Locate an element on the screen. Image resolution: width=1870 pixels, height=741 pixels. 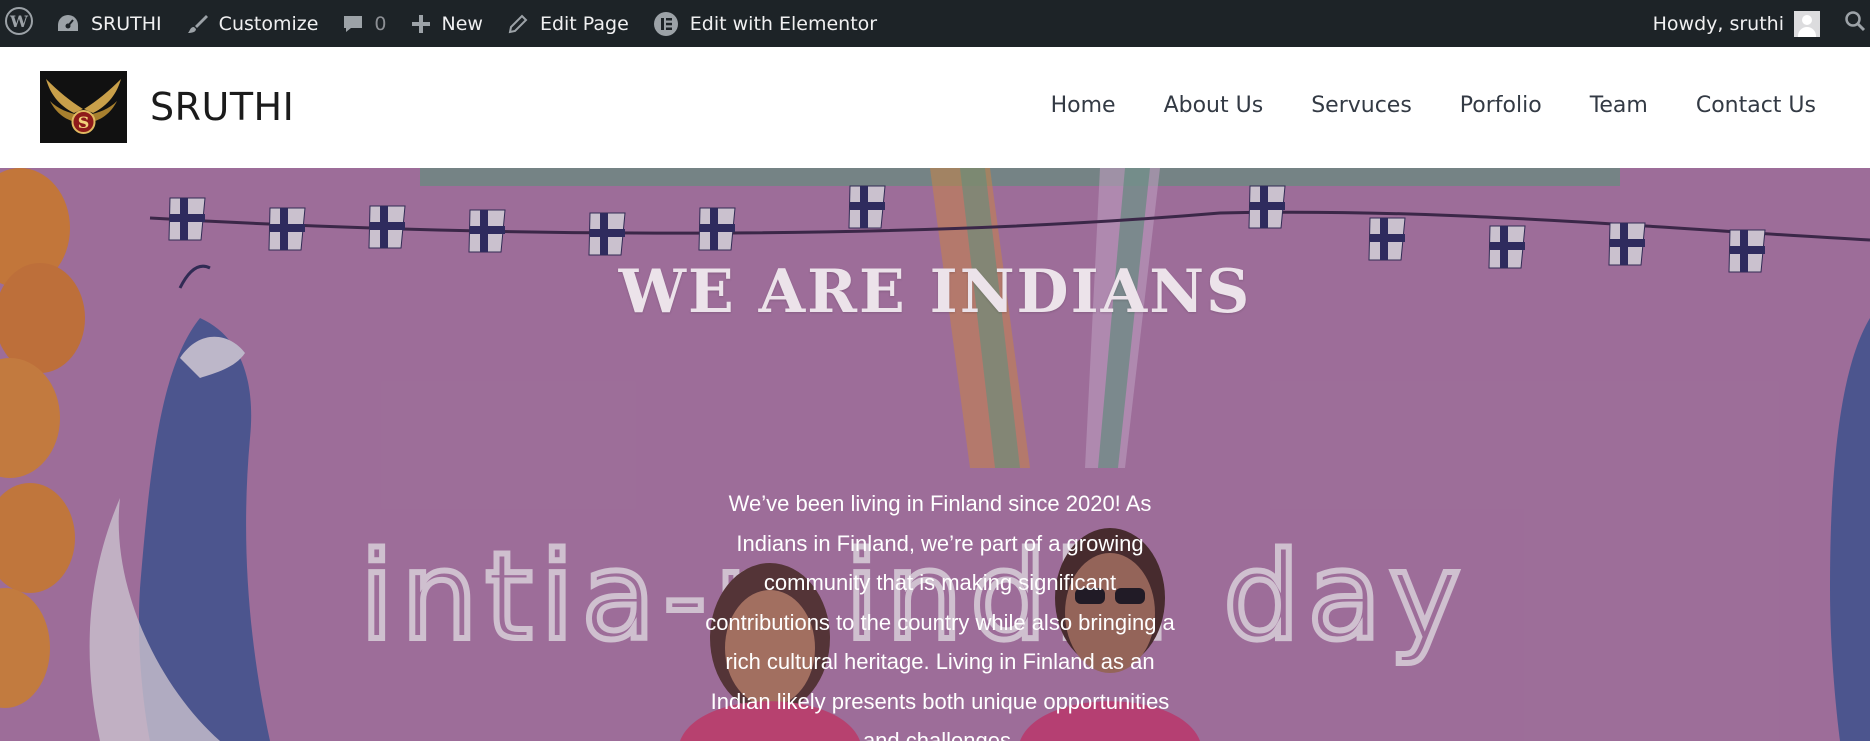
plus-icon is located at coordinates (421, 24).